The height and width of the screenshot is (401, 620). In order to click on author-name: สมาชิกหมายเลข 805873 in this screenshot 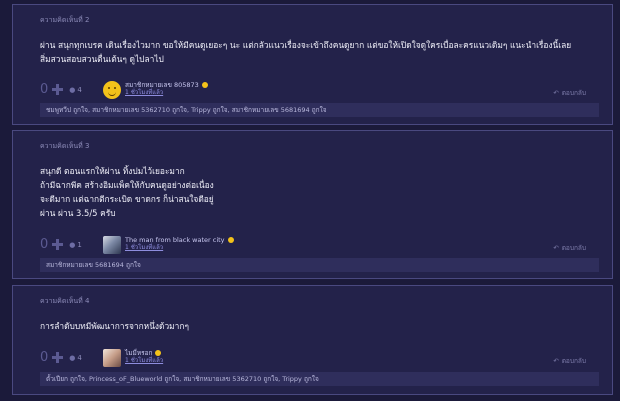, I will do `click(166, 85)`.